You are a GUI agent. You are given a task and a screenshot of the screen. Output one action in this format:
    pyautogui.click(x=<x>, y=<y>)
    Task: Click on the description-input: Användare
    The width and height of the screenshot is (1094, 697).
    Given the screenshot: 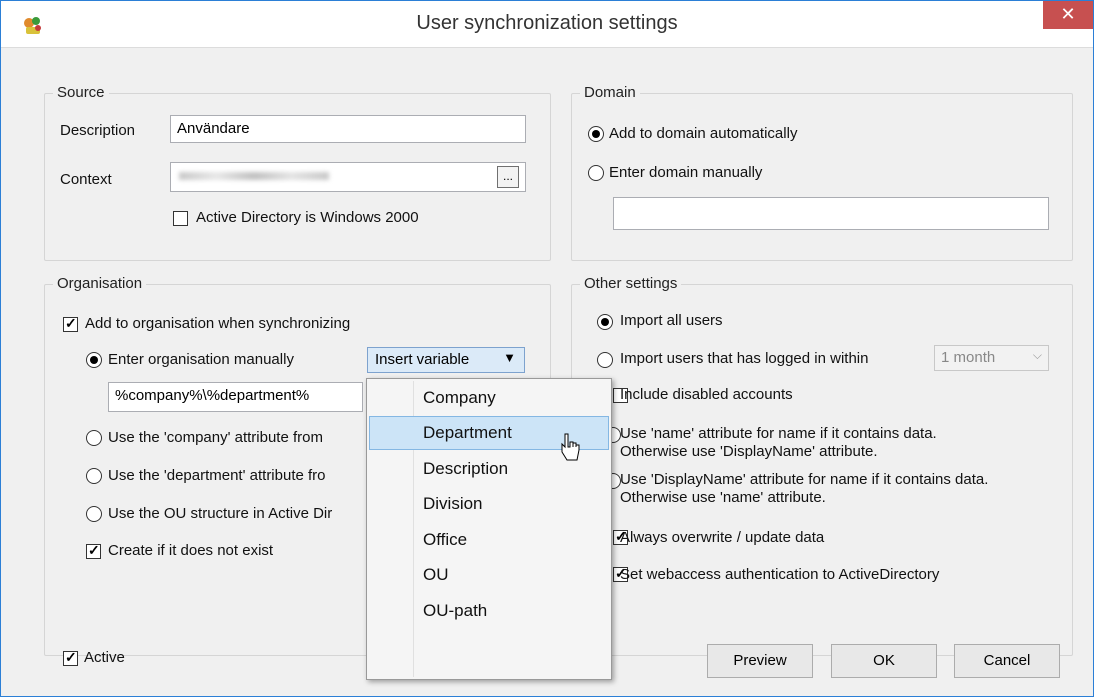 What is the action you would take?
    pyautogui.click(x=348, y=129)
    